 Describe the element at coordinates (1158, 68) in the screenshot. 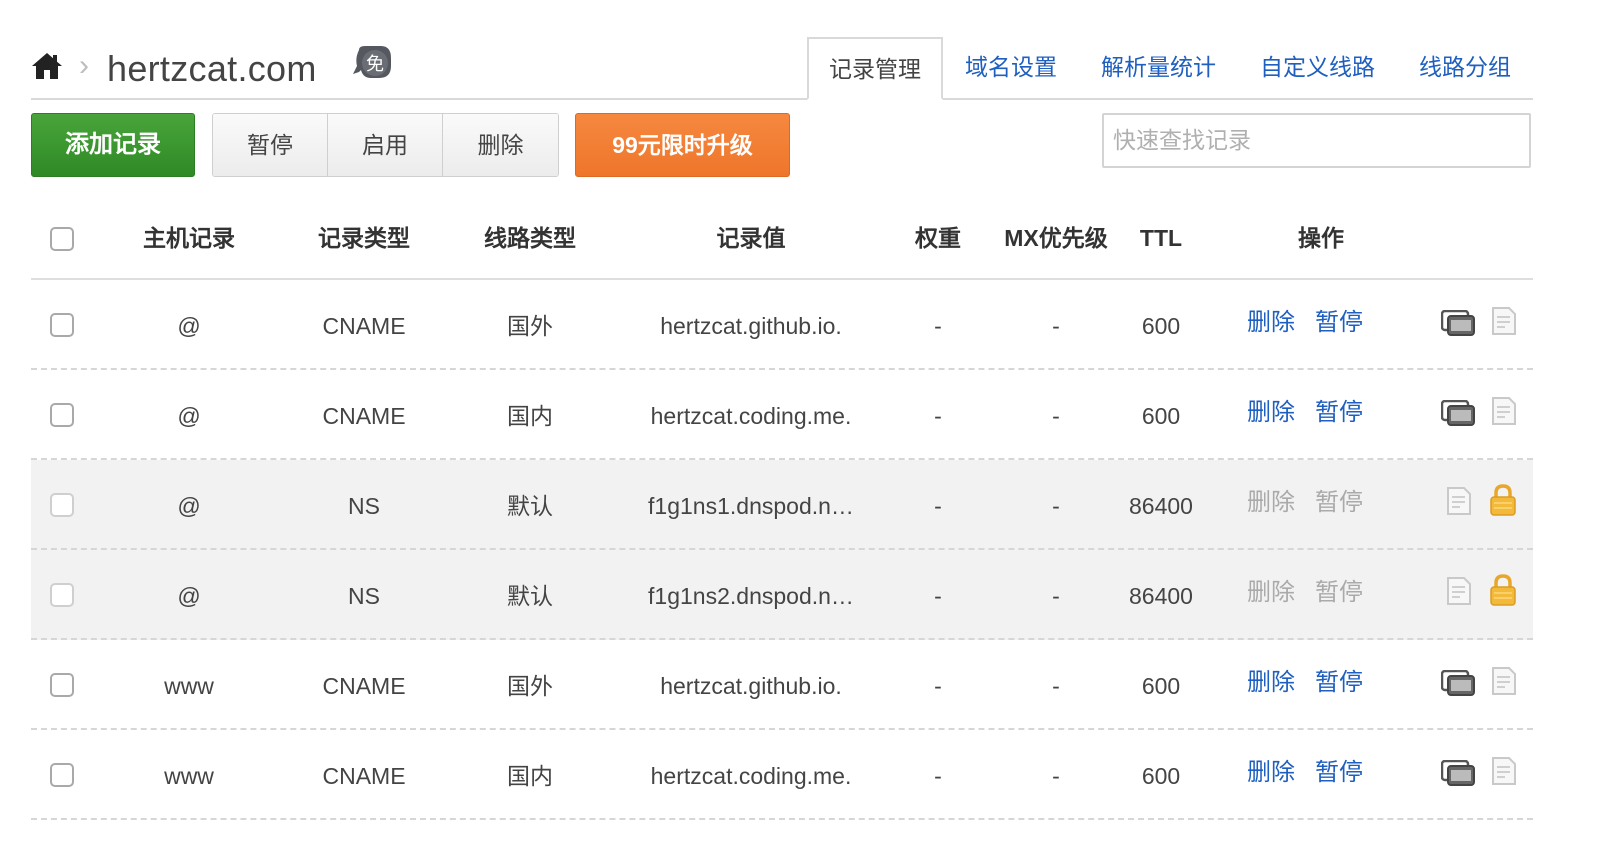

I see `tab-resolution-stats: 解析量统计` at that location.